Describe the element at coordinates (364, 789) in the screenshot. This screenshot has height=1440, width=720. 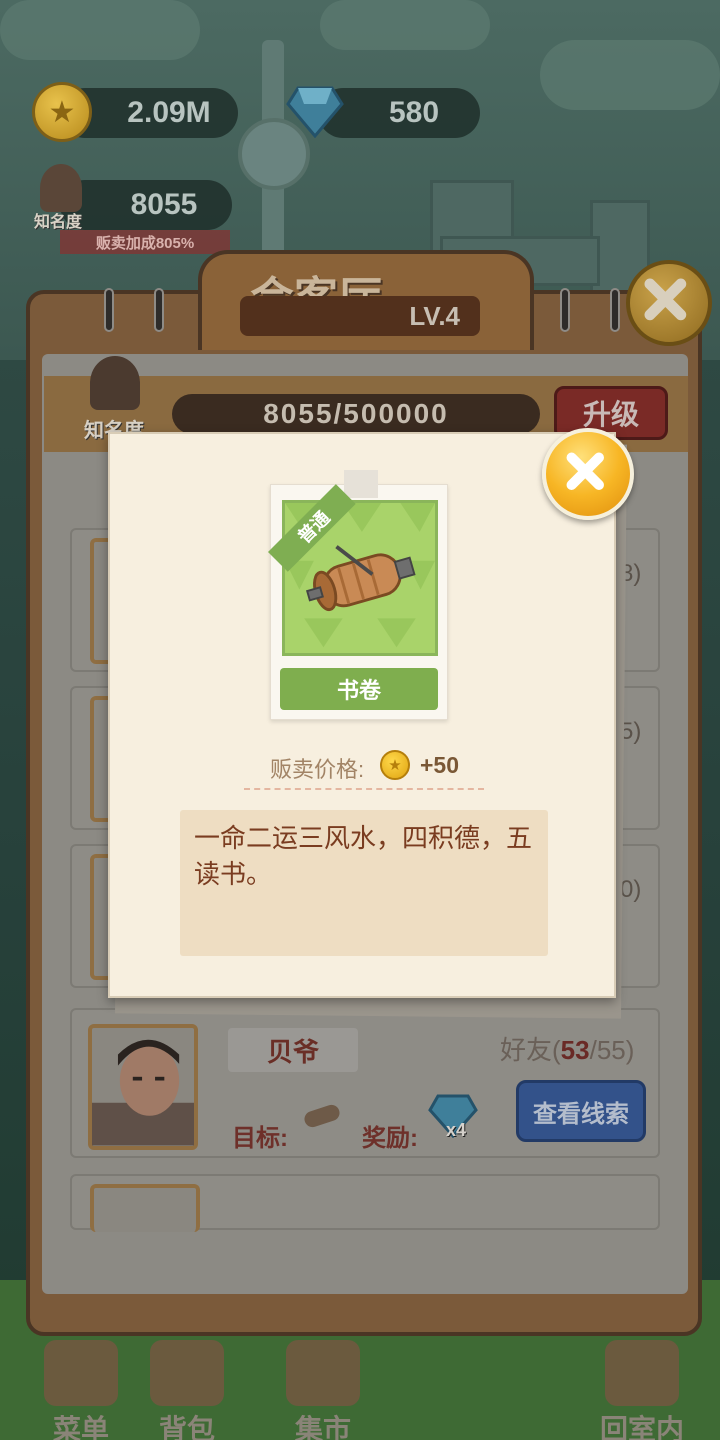
I see `dashed-divider` at that location.